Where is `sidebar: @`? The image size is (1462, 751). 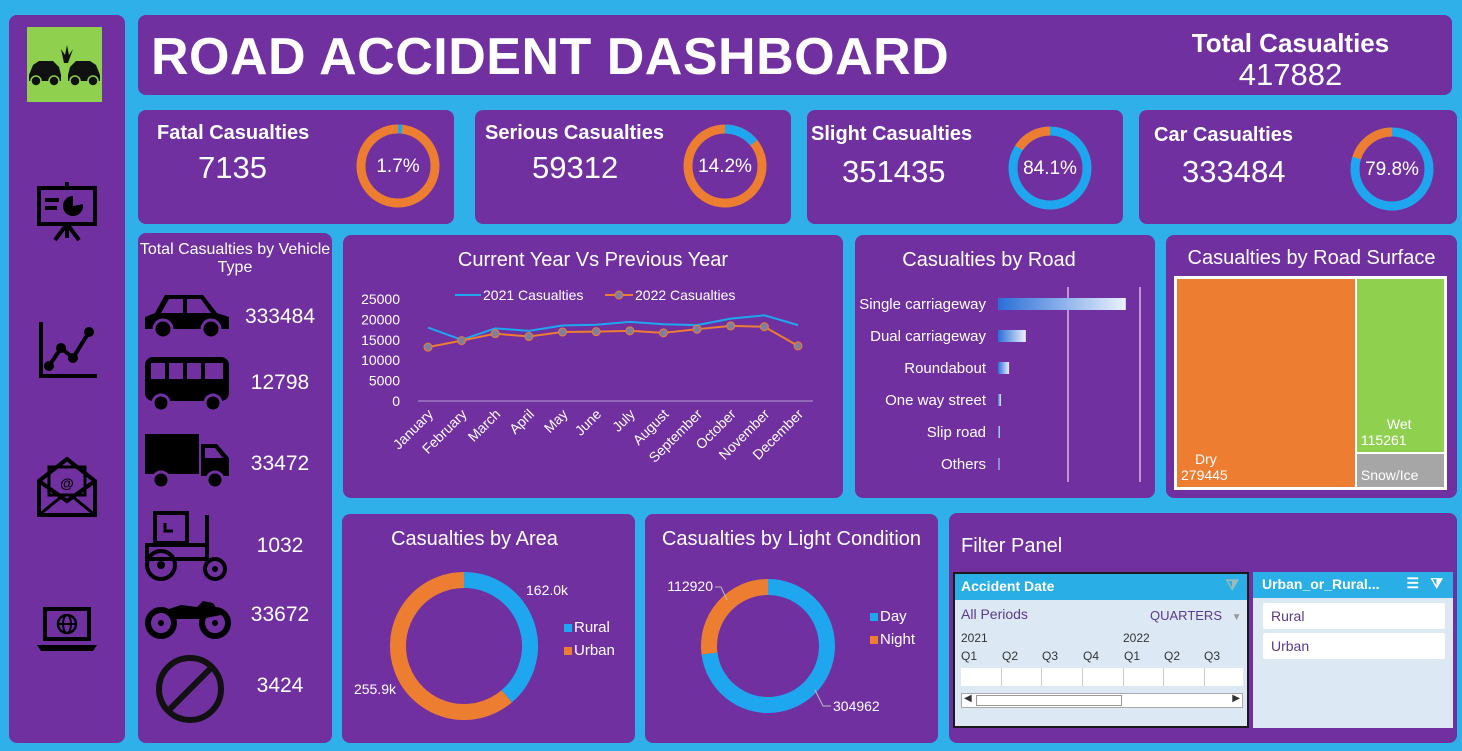
sidebar: @ is located at coordinates (67, 379).